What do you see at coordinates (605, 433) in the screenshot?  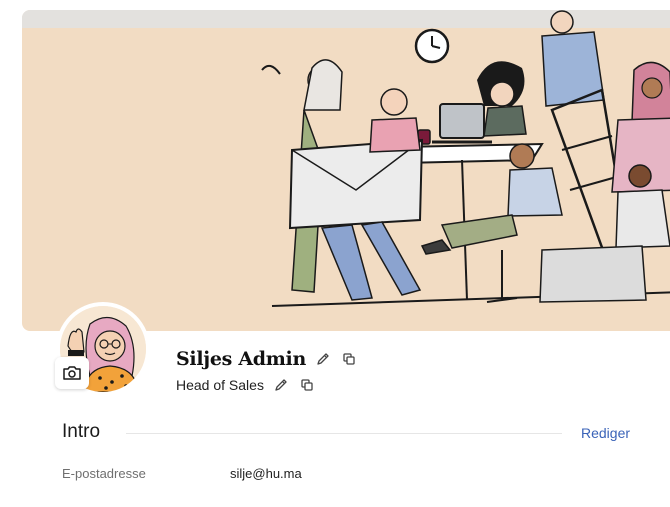 I see `edit-intro-link: Rediger` at bounding box center [605, 433].